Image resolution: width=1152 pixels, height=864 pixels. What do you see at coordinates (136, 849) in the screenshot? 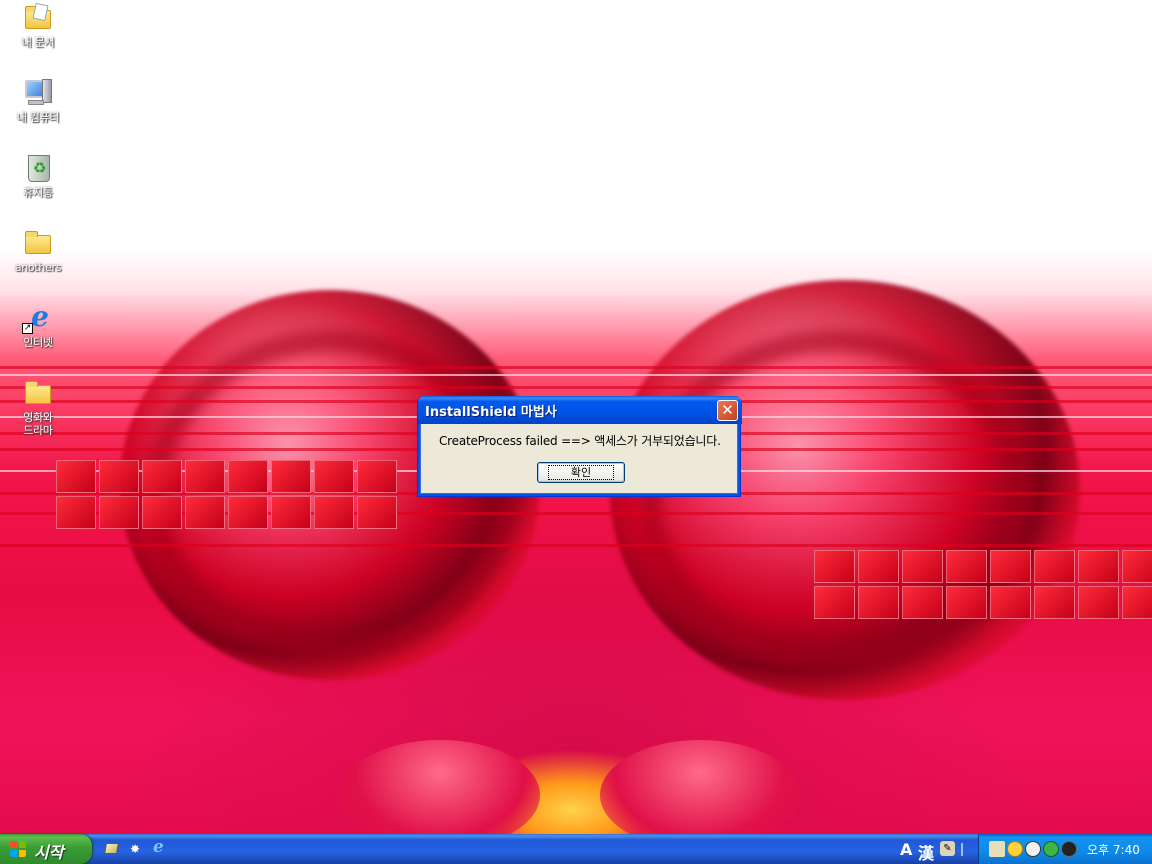
I see `media-player-icon: ✸` at bounding box center [136, 849].